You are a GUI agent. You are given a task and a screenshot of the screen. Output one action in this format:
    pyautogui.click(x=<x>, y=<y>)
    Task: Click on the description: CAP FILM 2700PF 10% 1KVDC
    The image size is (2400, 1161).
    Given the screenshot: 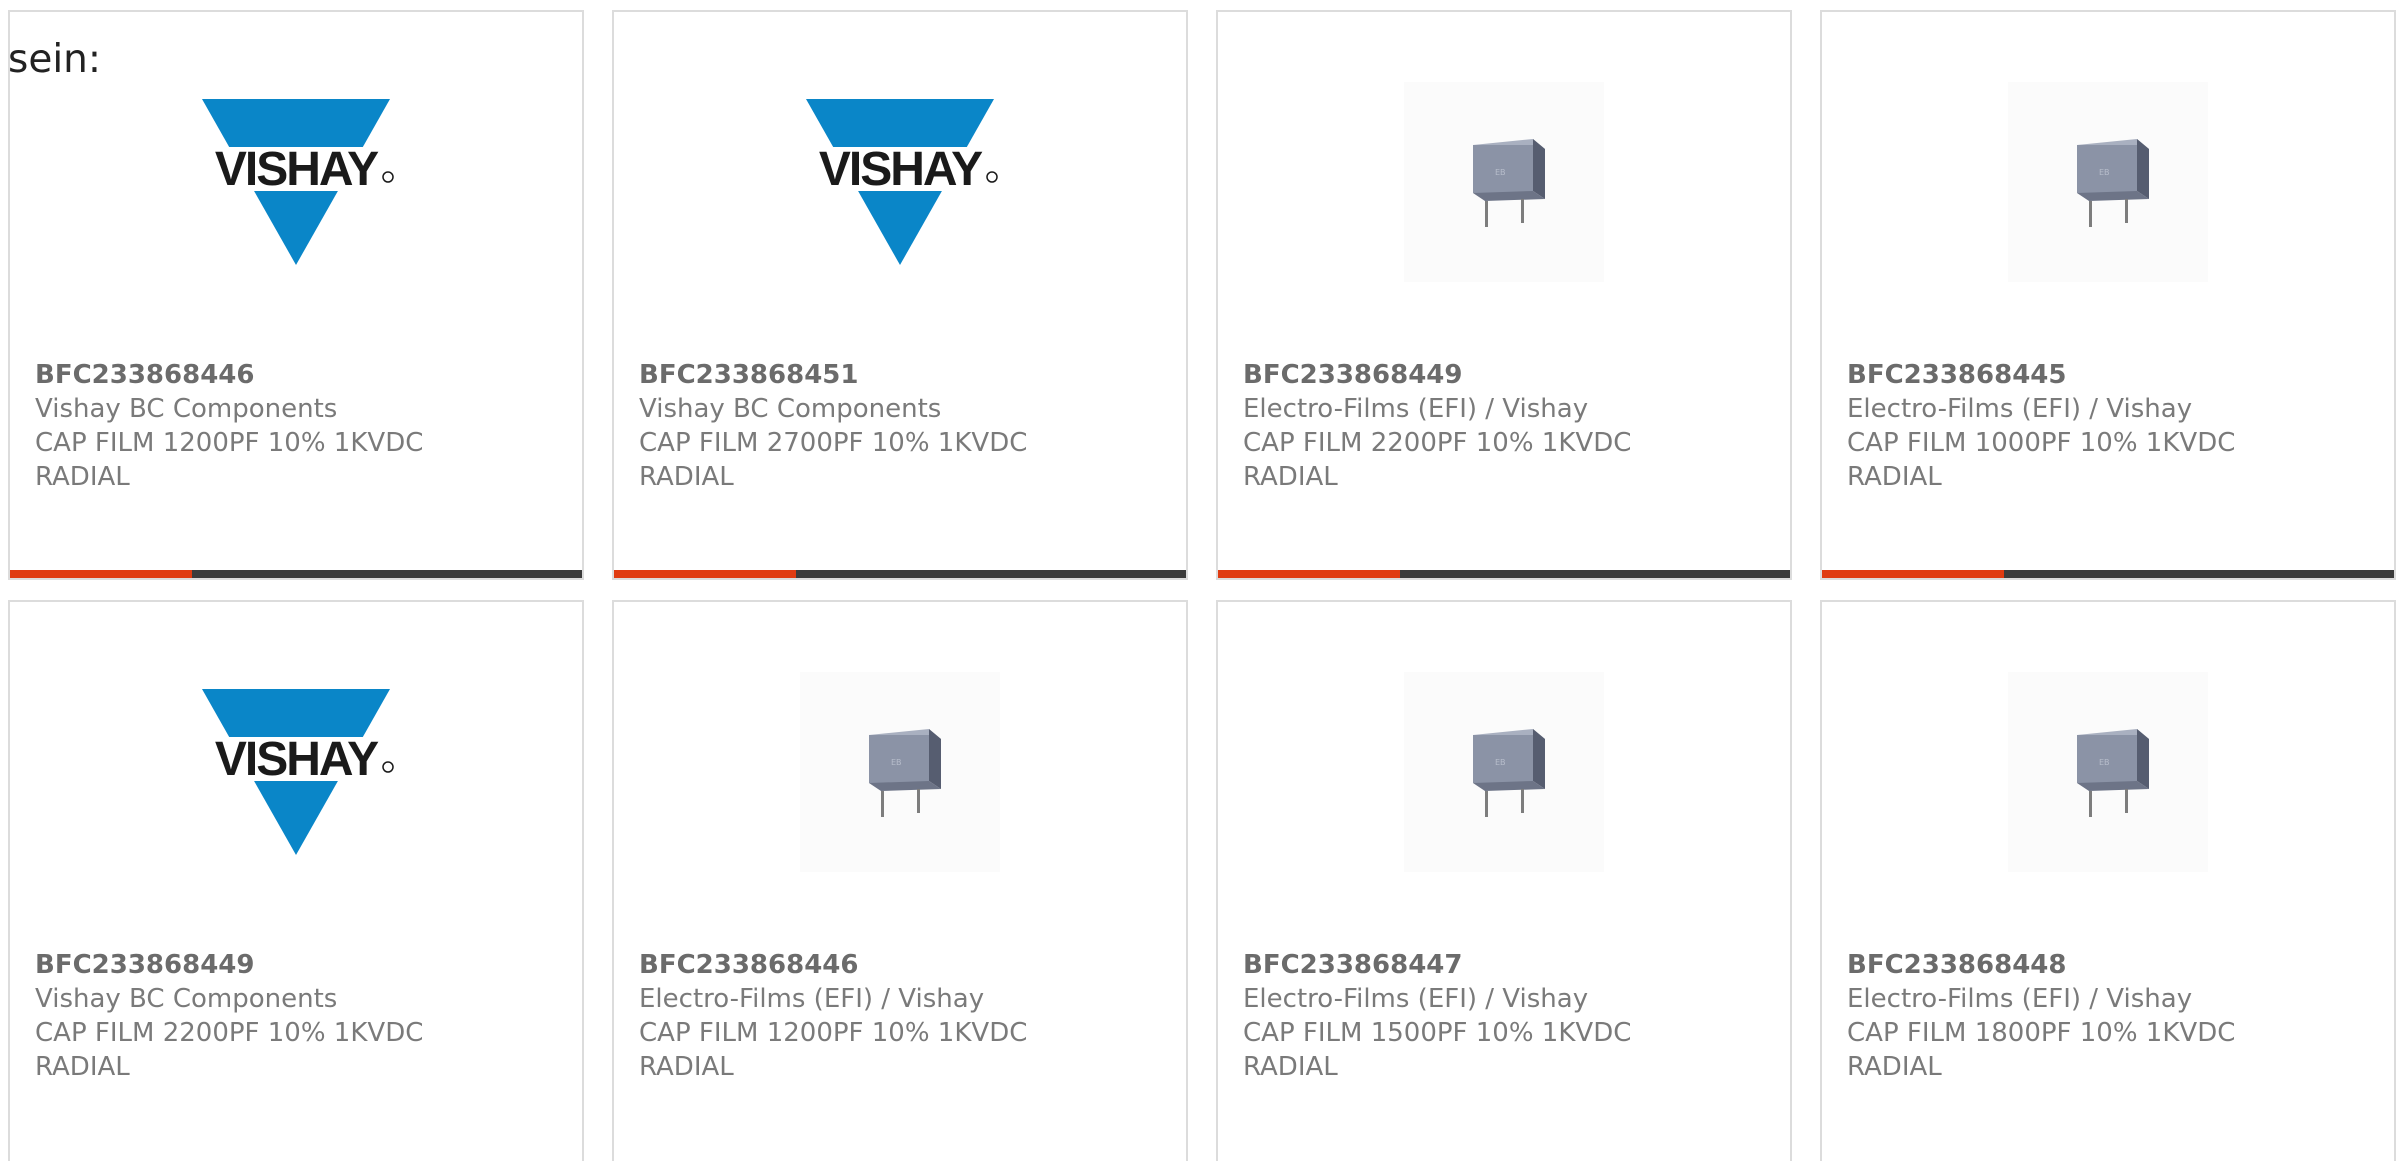 What is the action you would take?
    pyautogui.click(x=833, y=443)
    